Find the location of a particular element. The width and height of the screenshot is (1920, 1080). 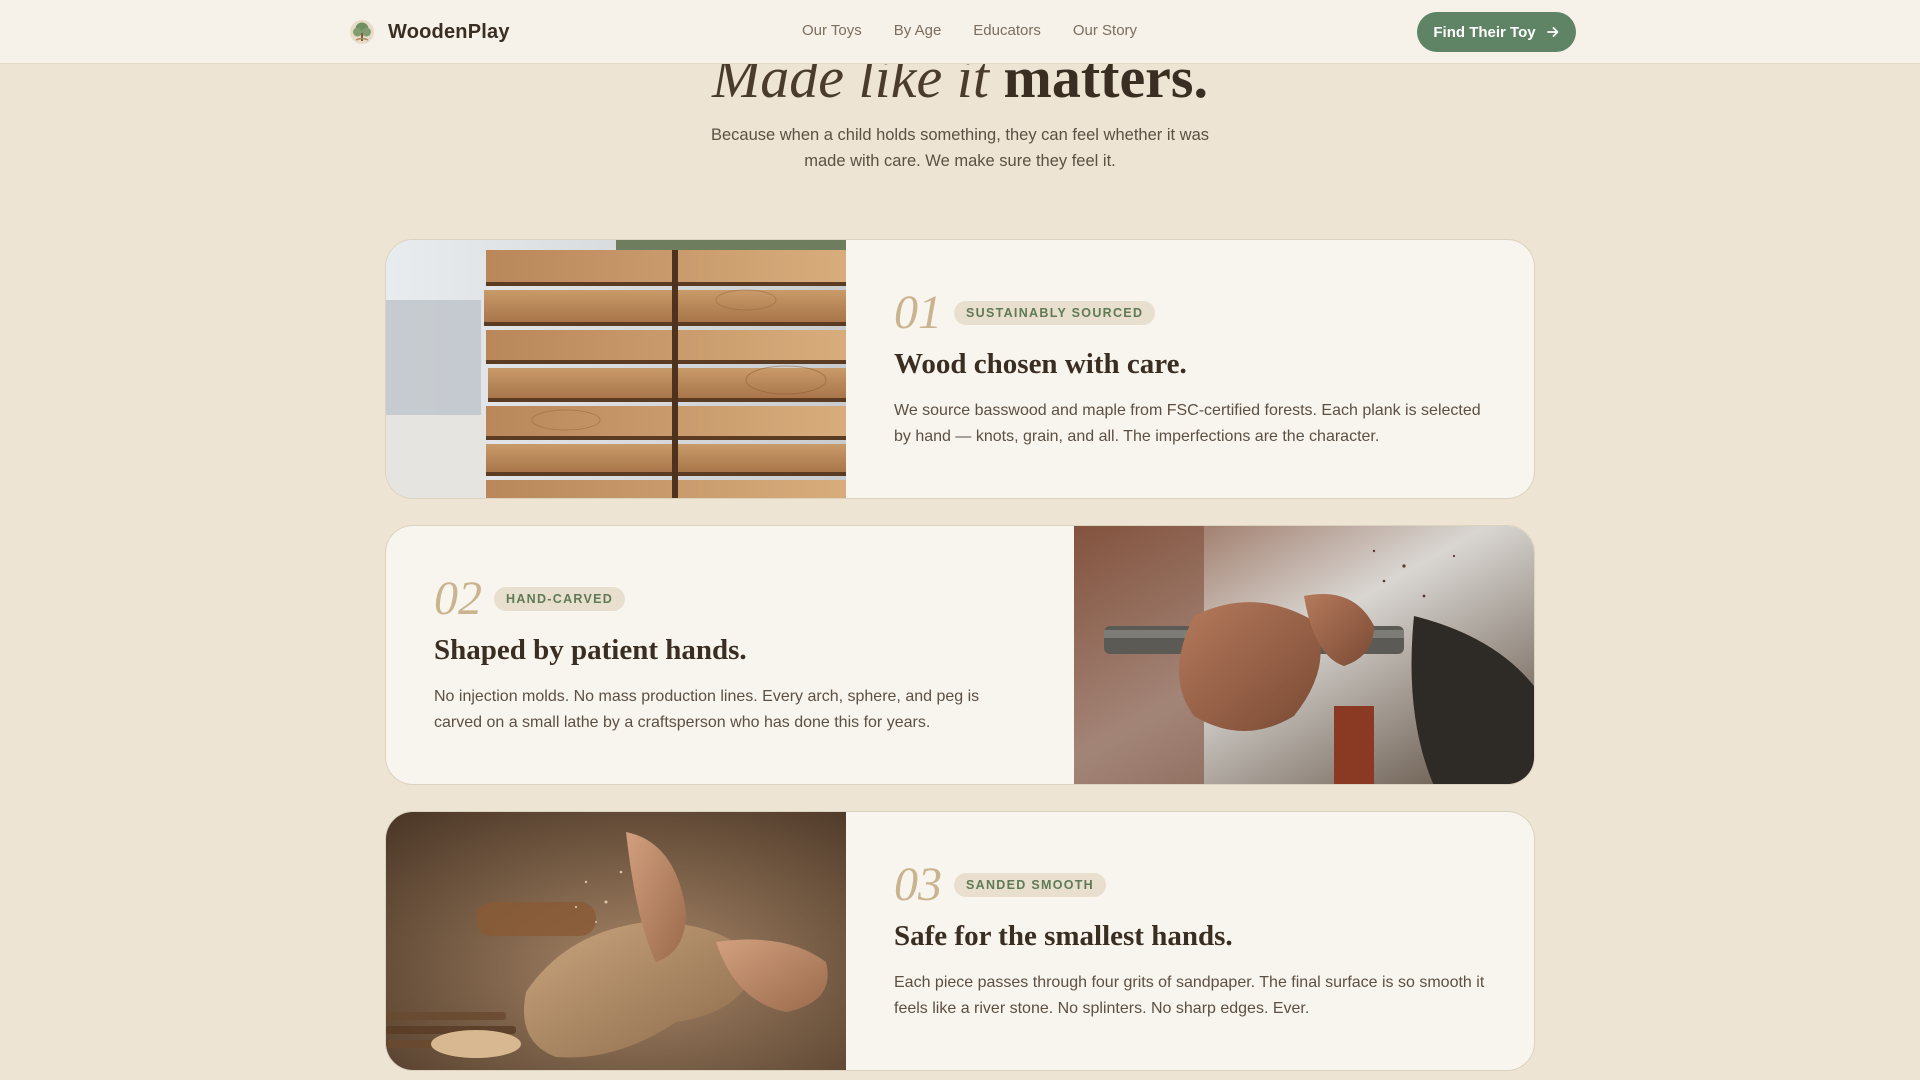

feature-number: 03 is located at coordinates (918, 884).